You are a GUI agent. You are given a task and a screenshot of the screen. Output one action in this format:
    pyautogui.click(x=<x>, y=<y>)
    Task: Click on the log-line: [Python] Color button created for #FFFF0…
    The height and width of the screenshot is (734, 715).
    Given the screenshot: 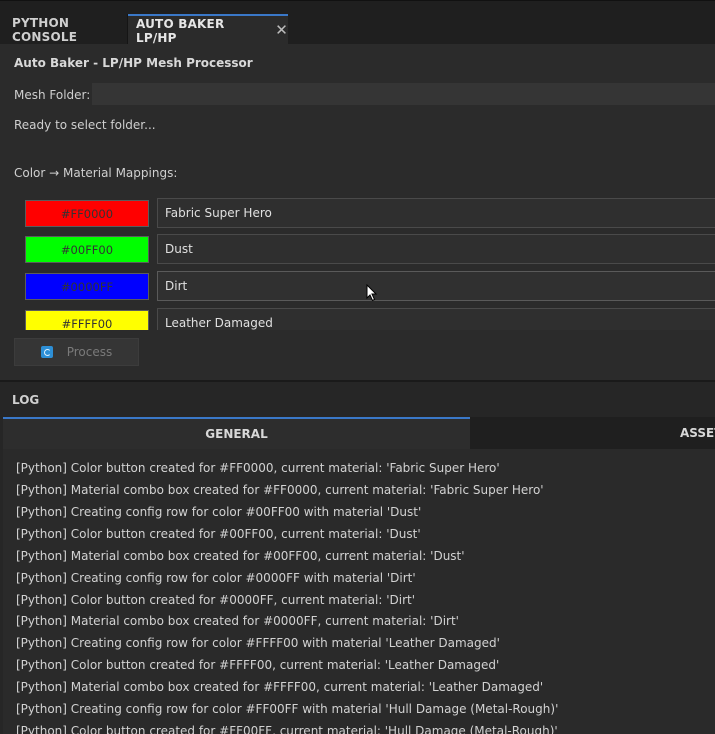 What is the action you would take?
    pyautogui.click(x=258, y=665)
    